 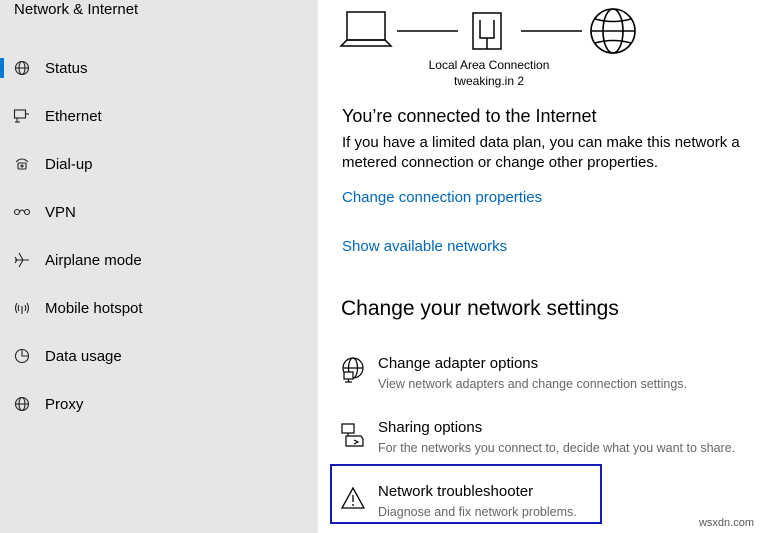 I want to click on data-usage-icon, so click(x=22, y=356).